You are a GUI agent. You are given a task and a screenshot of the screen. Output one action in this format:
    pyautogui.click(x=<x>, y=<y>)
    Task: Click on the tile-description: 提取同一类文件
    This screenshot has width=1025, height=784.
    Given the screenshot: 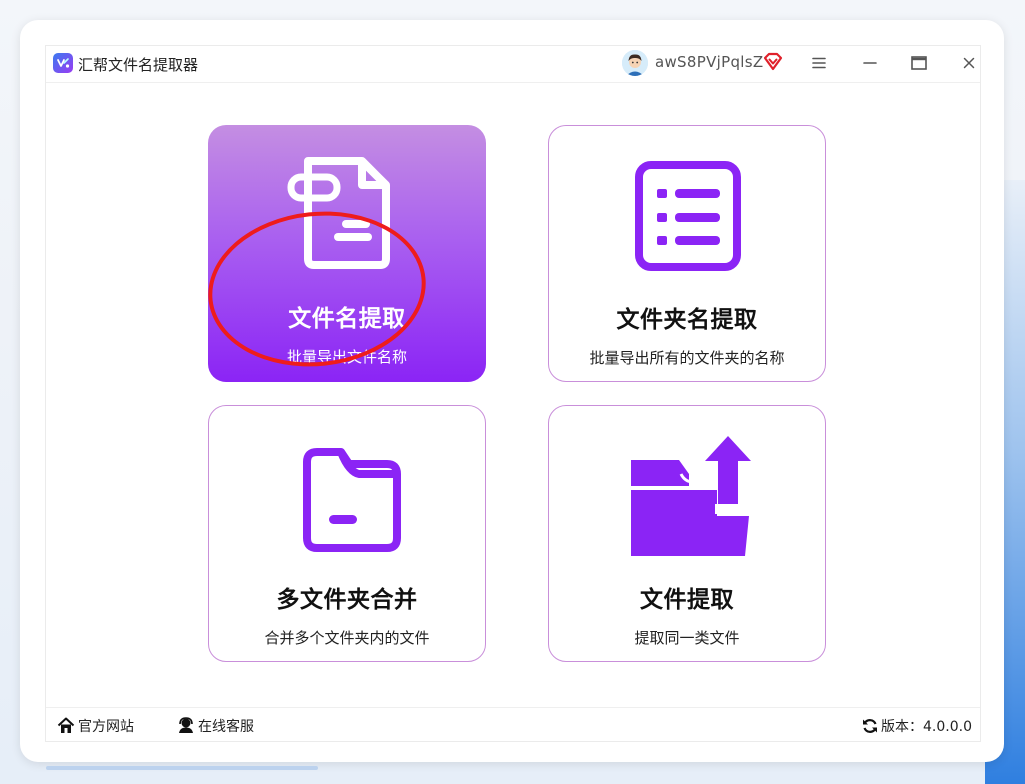 What is the action you would take?
    pyautogui.click(x=687, y=638)
    